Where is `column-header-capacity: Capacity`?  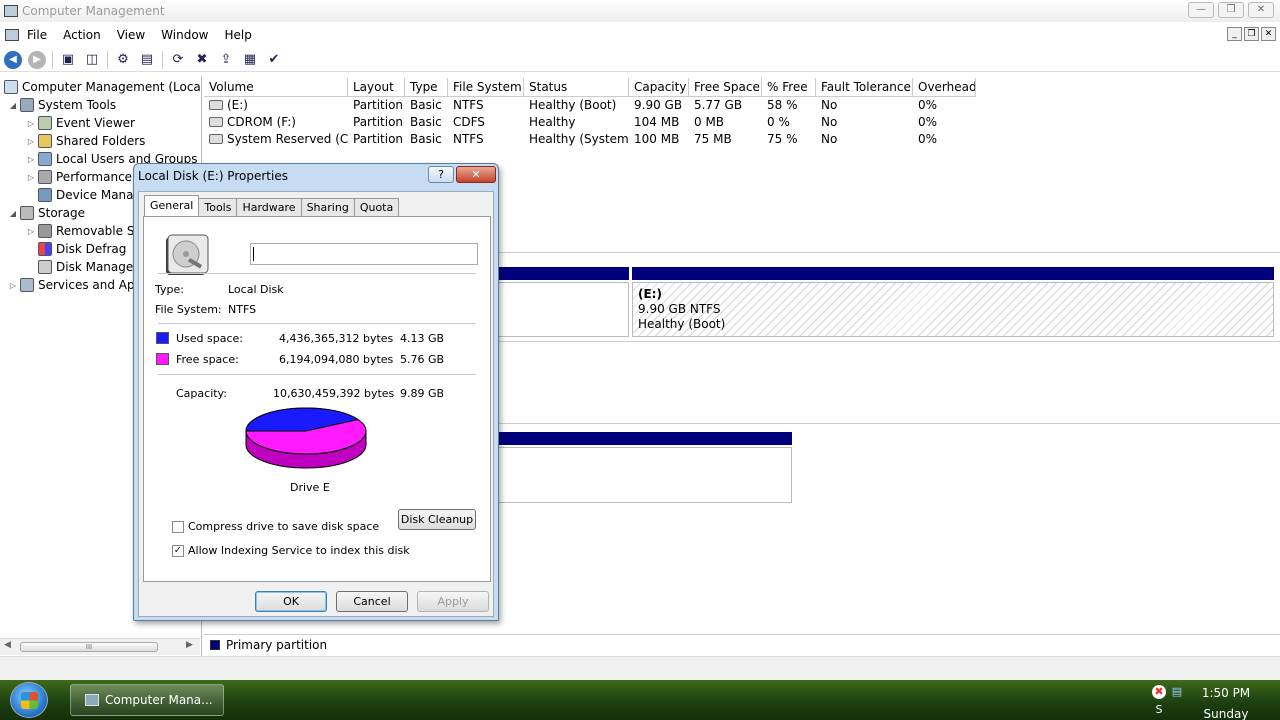
column-header-capacity: Capacity is located at coordinates (659, 87).